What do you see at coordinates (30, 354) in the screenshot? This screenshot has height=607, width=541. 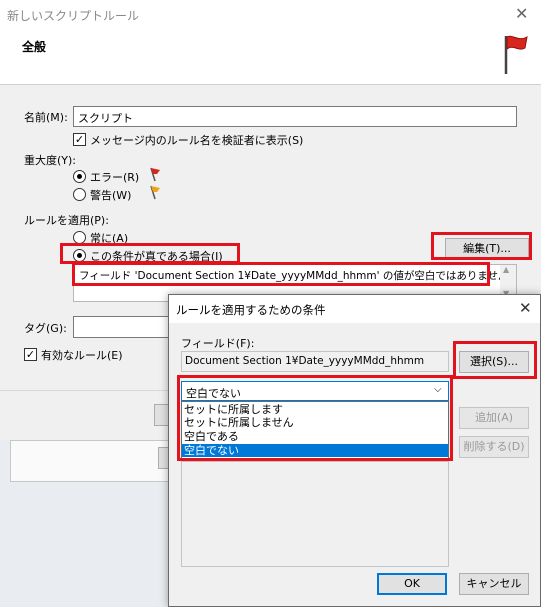 I see `enabled-checkbox: ✓` at bounding box center [30, 354].